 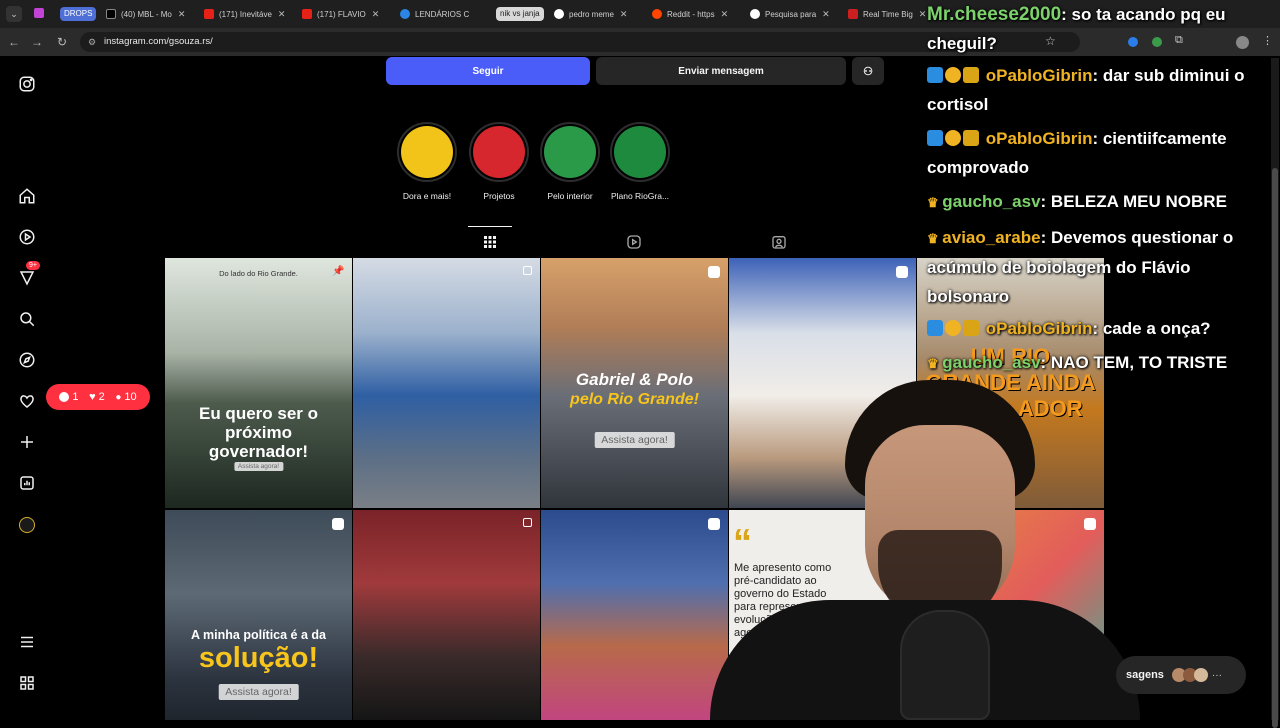 What do you see at coordinates (520, 14) in the screenshot?
I see `tab-group-nik-vs-janja: nik vs janja` at bounding box center [520, 14].